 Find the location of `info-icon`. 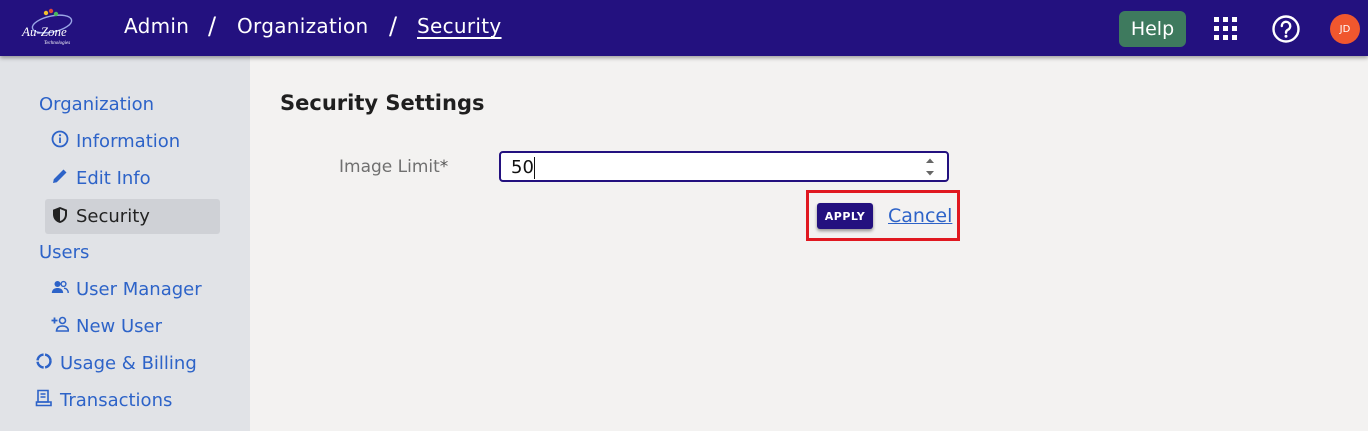

info-icon is located at coordinates (60, 138).